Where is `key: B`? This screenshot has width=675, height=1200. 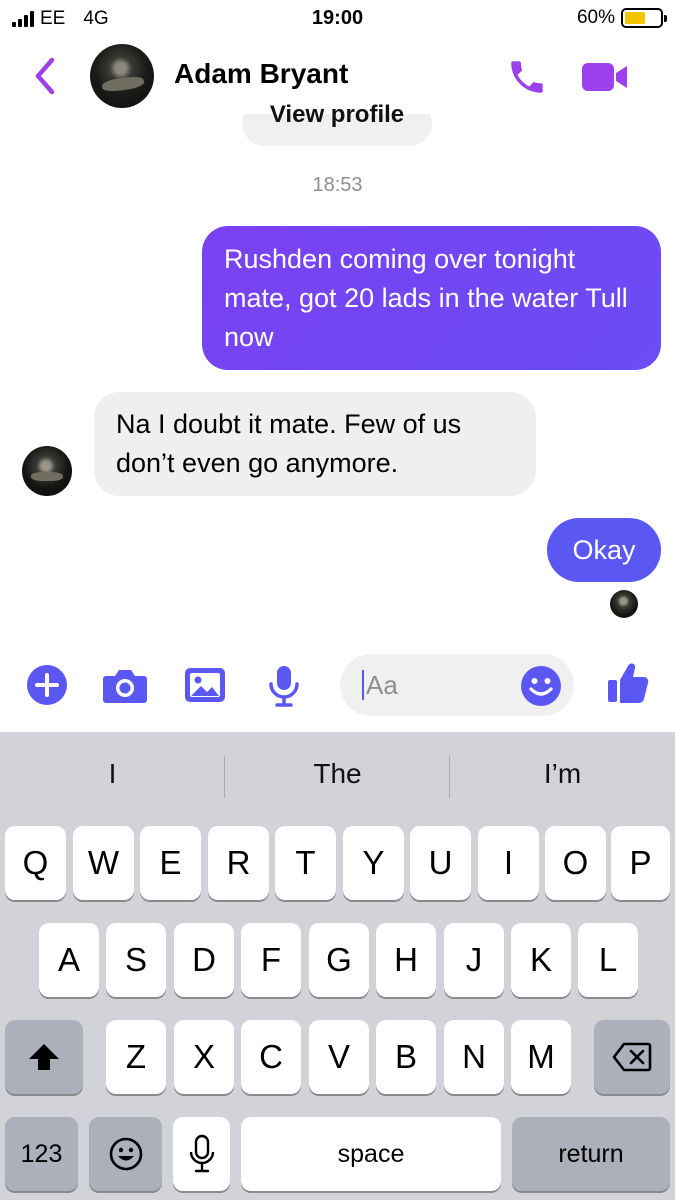 key: B is located at coordinates (406, 1057).